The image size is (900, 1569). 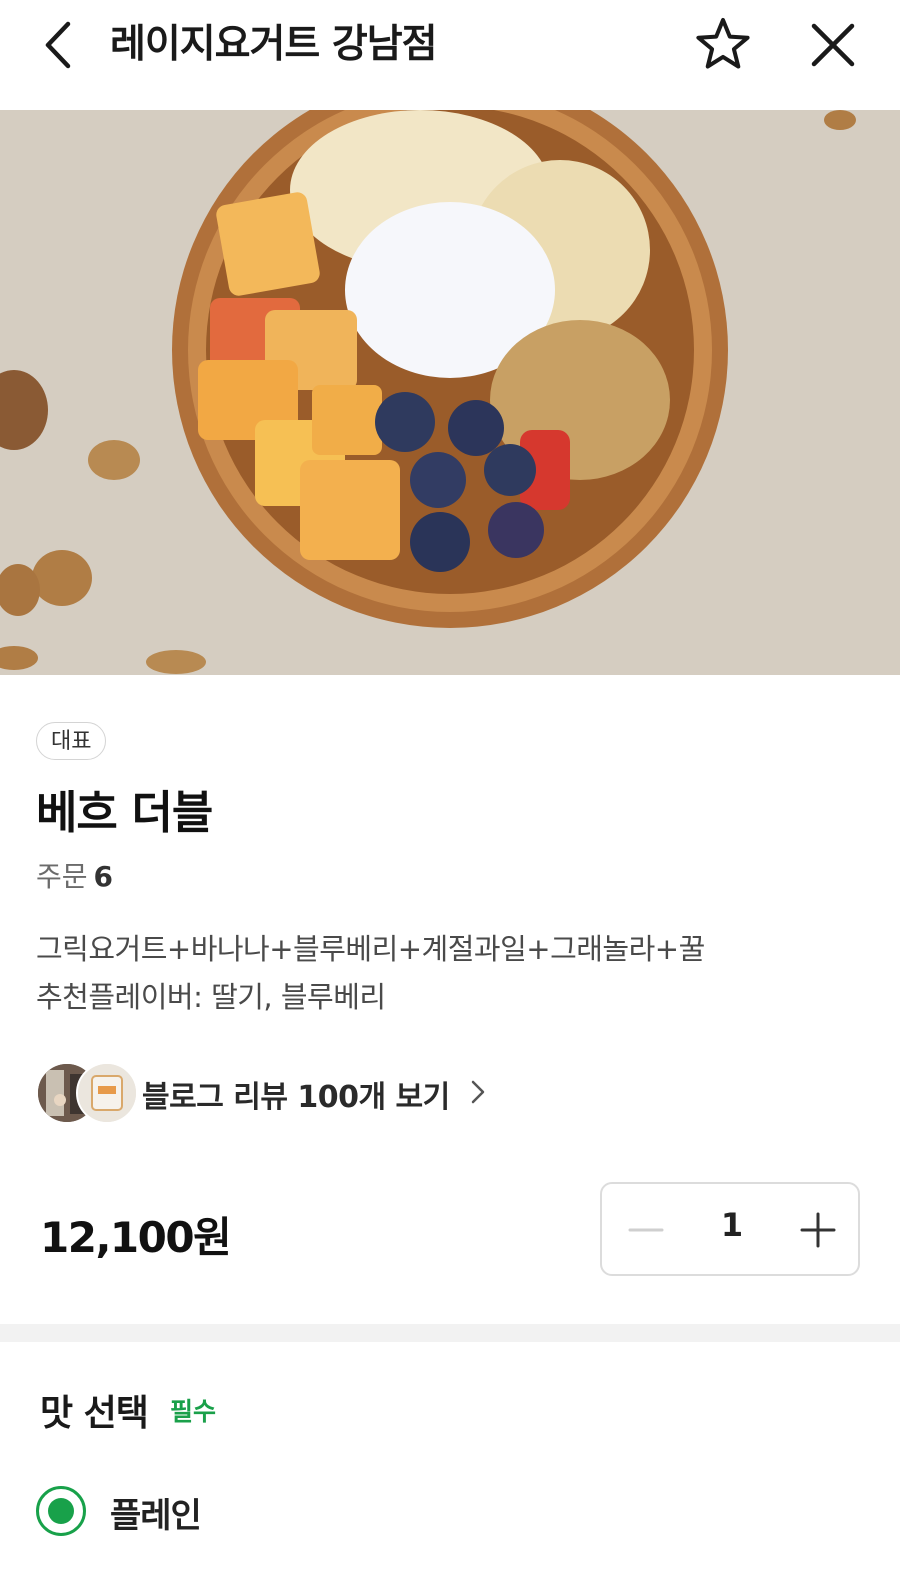 I want to click on top-bar: 레이지요거트 강남점, so click(x=450, y=55).